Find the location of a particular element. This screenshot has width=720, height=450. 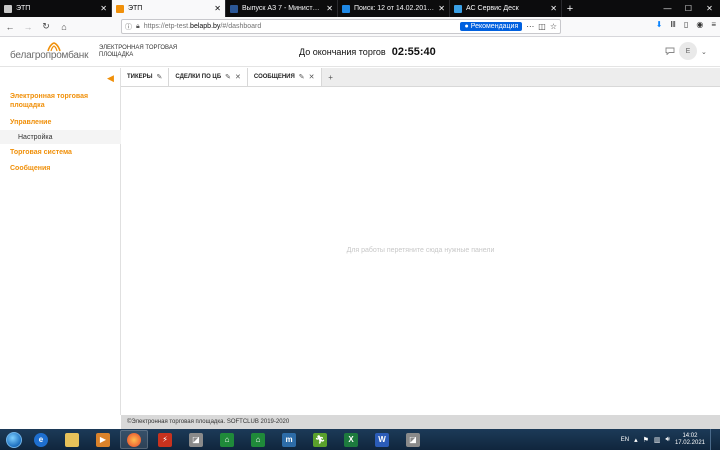

browser-tab: Поиск: 12 от 14.02.2019 - йех ✕ is located at coordinates (394, 8).